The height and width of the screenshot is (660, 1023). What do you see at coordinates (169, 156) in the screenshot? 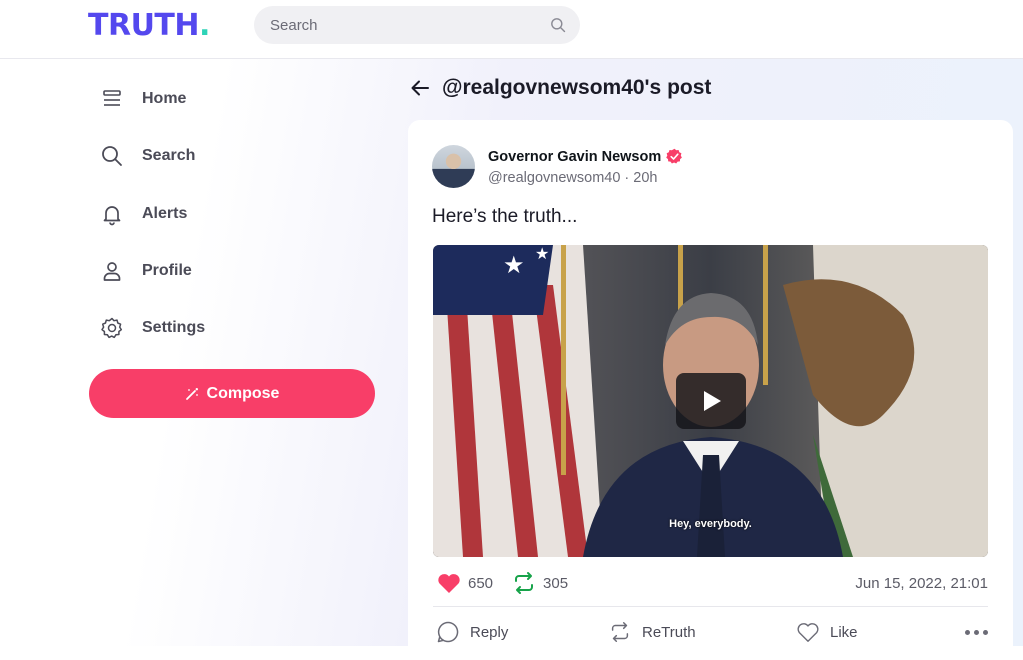
I see `sidebar-item-label: Search` at bounding box center [169, 156].